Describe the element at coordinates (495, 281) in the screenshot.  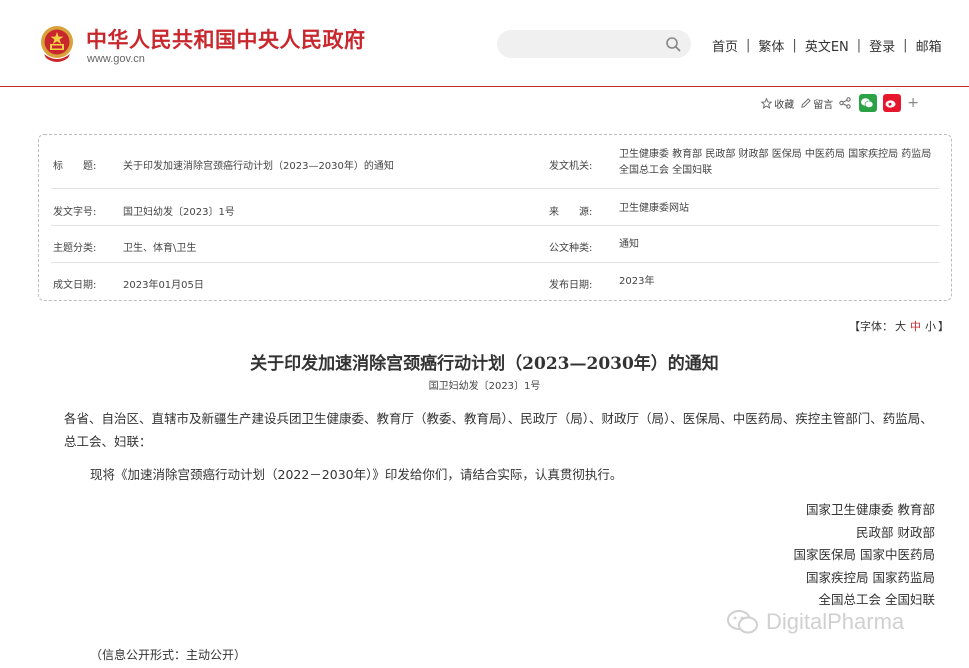
I see `meta-row: 成文日期: 2023年01月05日 发布日期: 2023年` at that location.